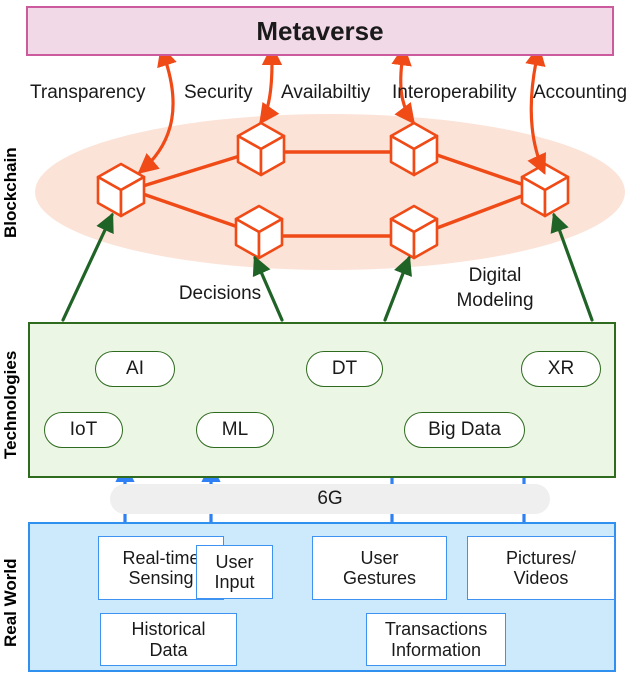  What do you see at coordinates (464, 430) in the screenshot?
I see `technology-pill-big-data: Big Data` at bounding box center [464, 430].